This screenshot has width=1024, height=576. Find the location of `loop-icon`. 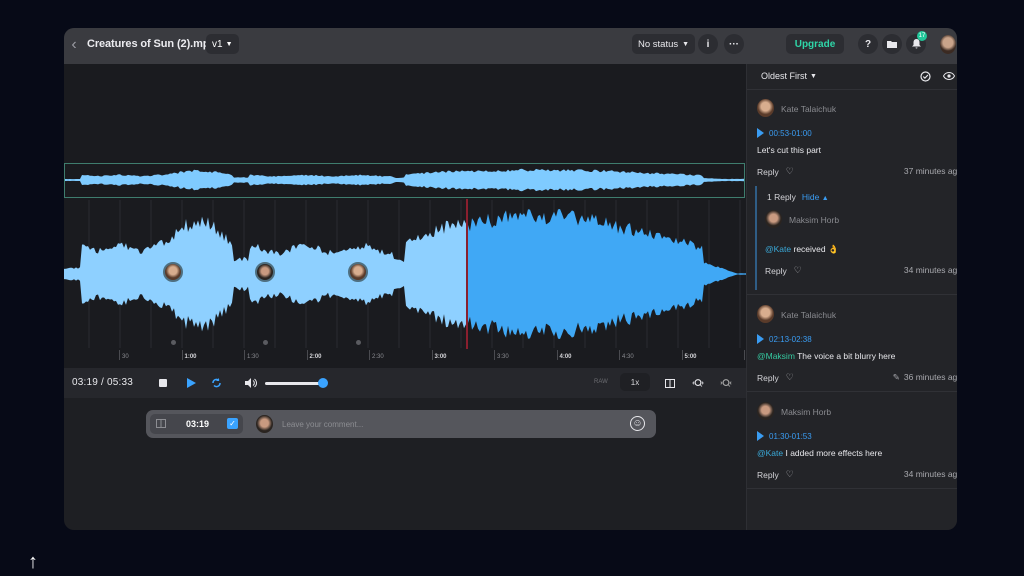

loop-icon is located at coordinates (216, 383).